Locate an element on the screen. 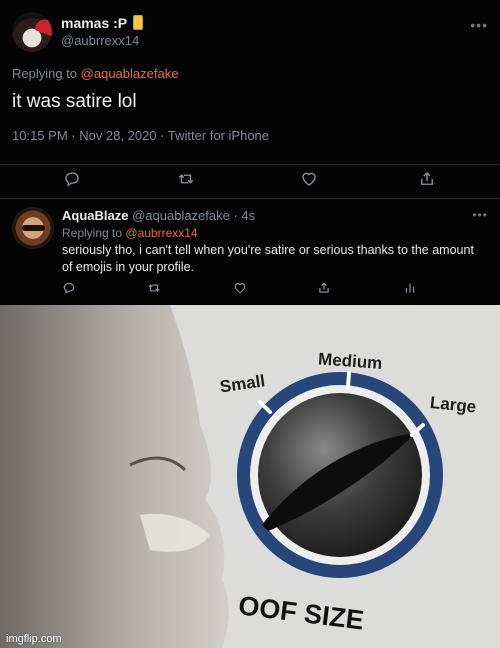 The height and width of the screenshot is (648, 500). replying-to: Replying to @aquablazefake is located at coordinates (95, 73).